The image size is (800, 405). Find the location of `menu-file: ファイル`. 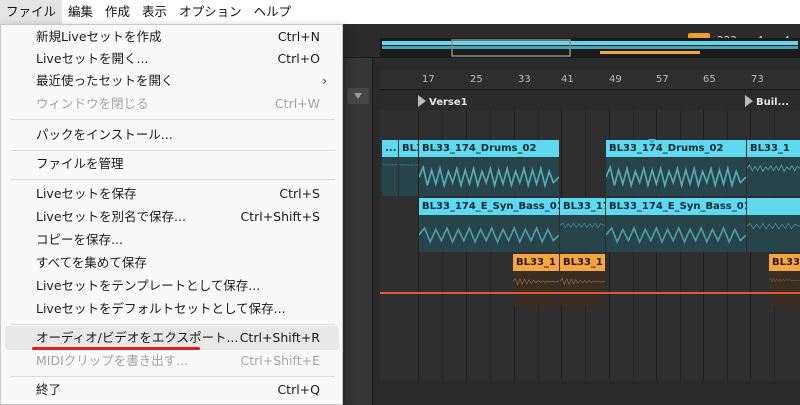

menu-file: ファイル is located at coordinates (31, 12).